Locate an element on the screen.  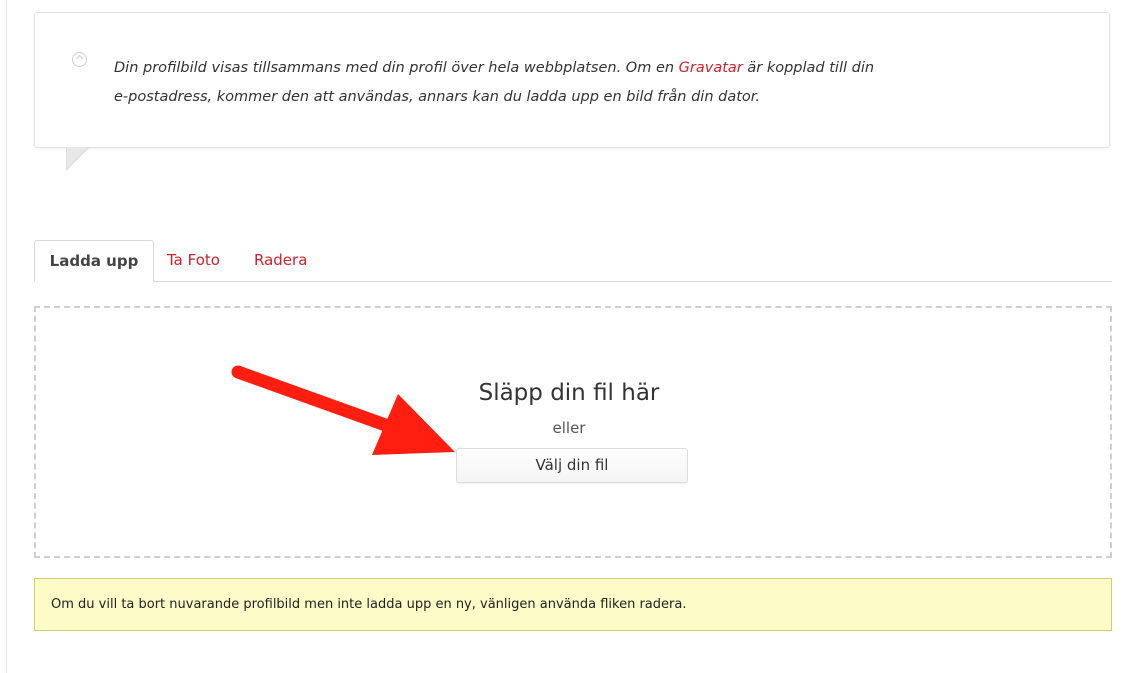
bubble-tail-inner is located at coordinates (77, 157).